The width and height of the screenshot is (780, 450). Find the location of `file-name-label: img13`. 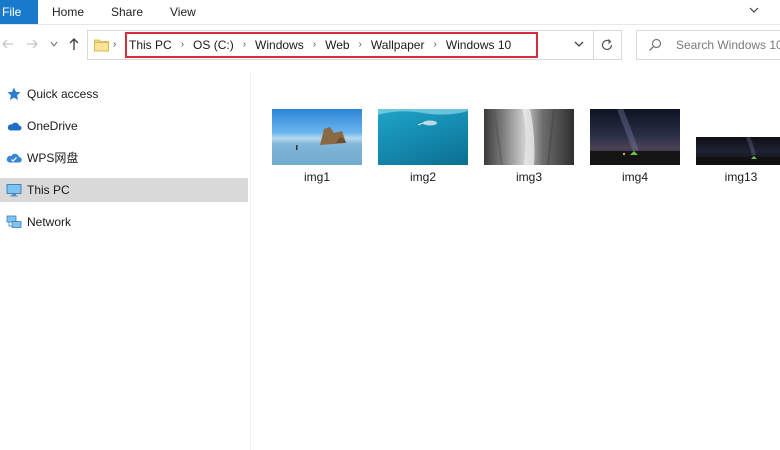

file-name-label: img13 is located at coordinates (741, 177).